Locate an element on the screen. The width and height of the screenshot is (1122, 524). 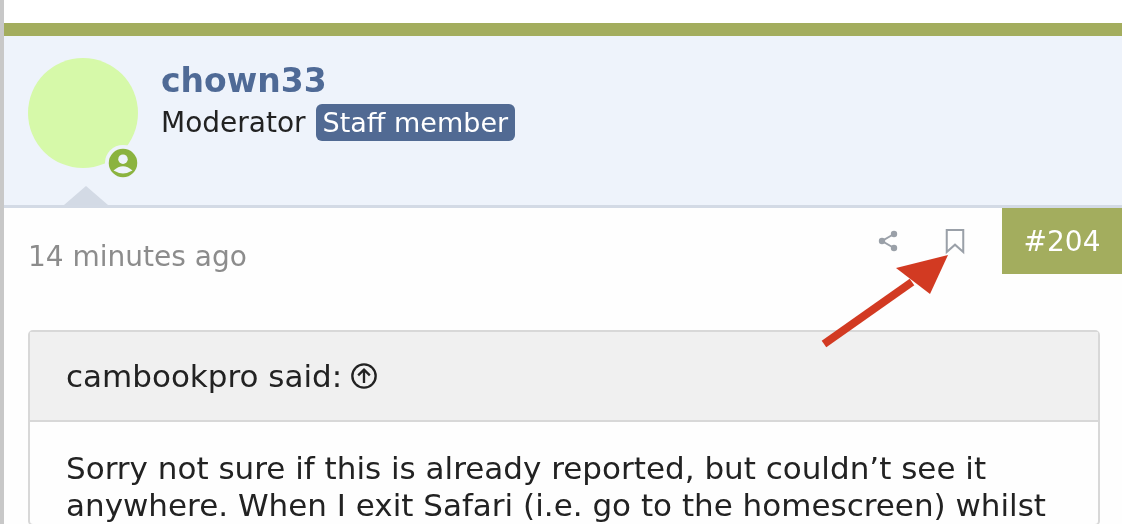
bookmark-icon is located at coordinates (955, 241).